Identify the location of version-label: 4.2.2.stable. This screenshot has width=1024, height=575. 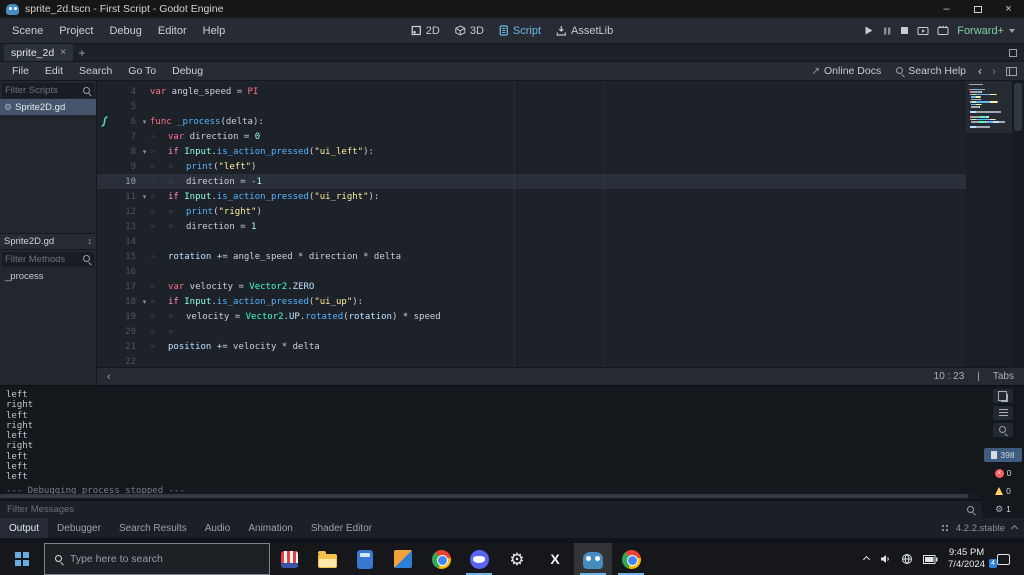
(980, 528).